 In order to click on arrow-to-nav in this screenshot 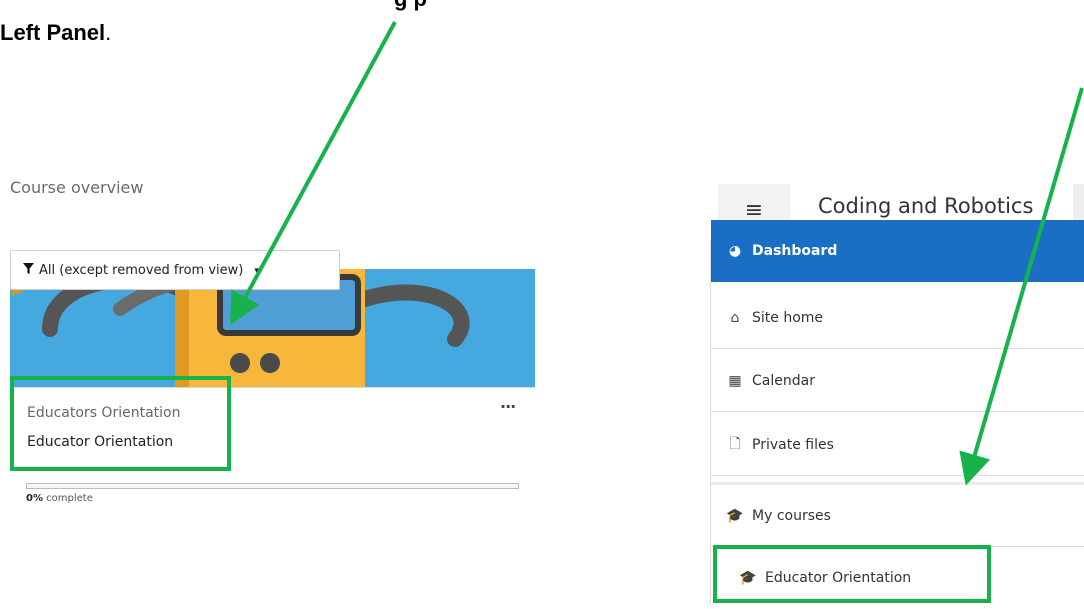, I will do `click(1021, 286)`.